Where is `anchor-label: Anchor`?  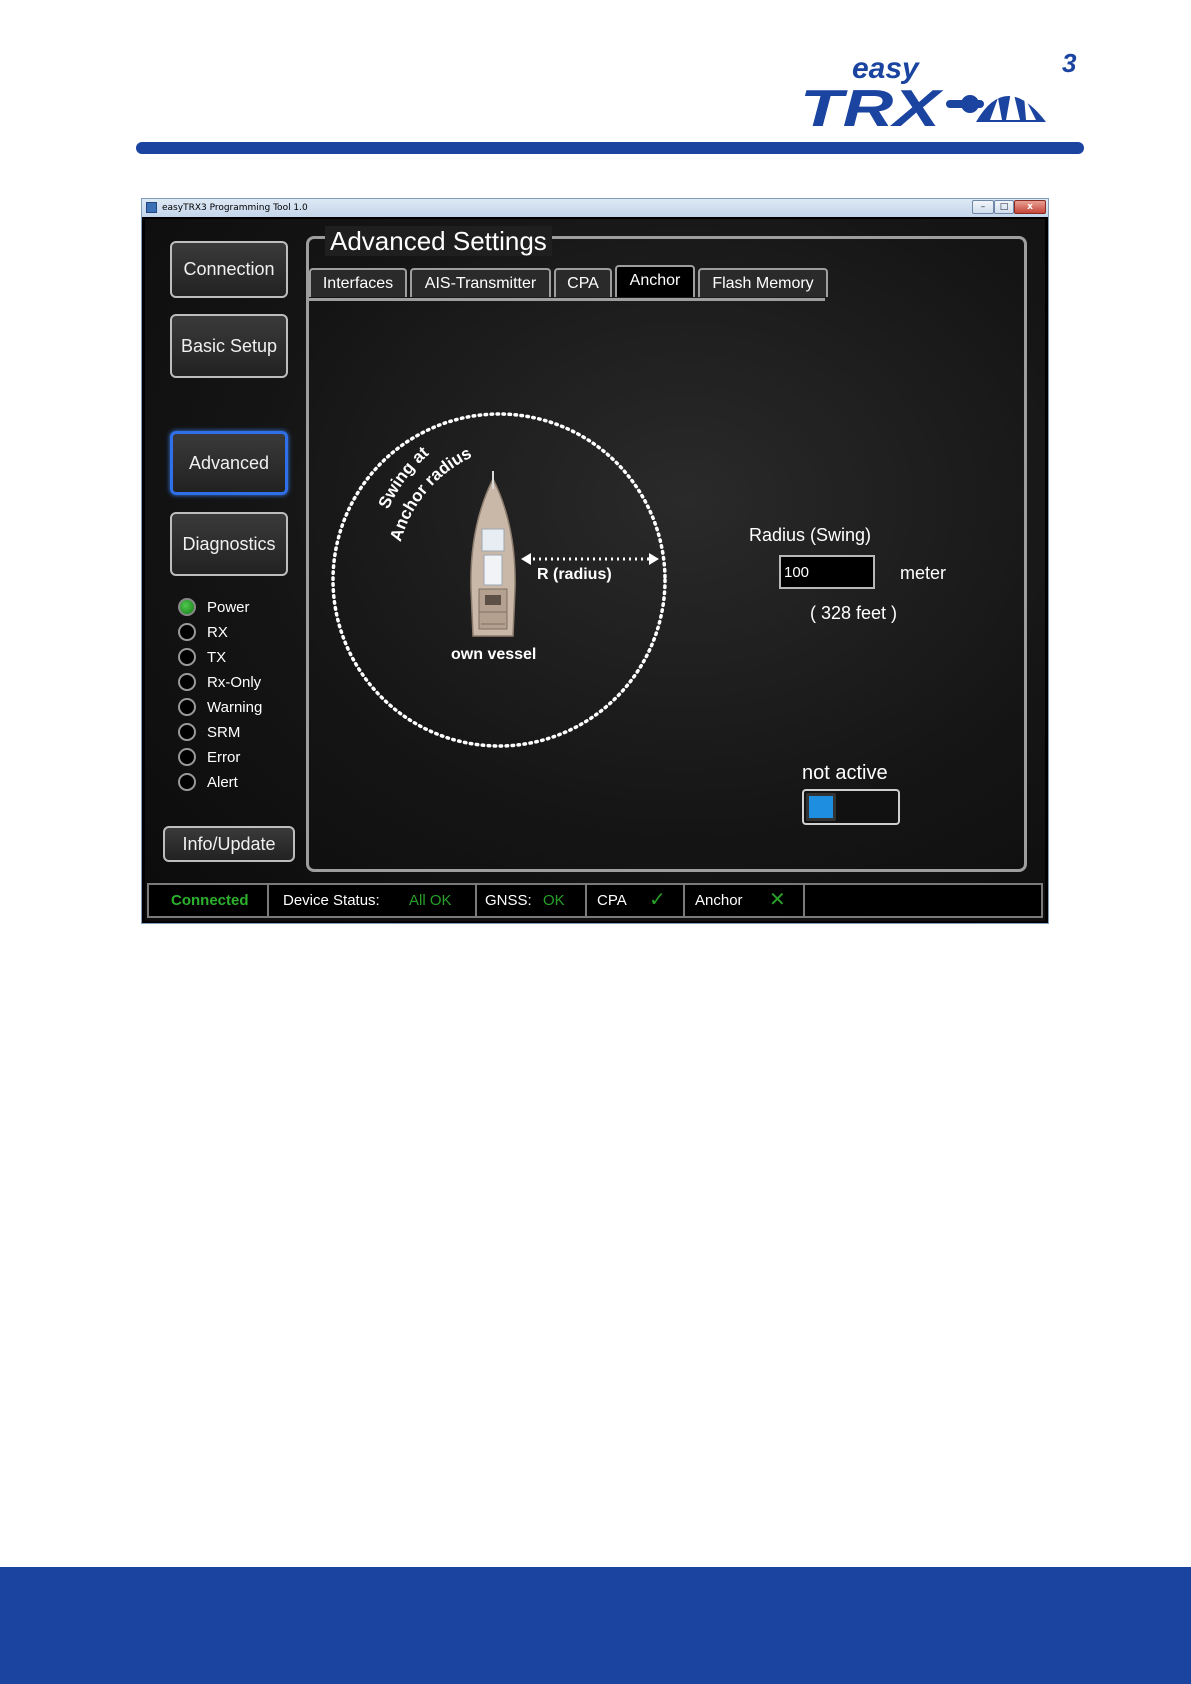
anchor-label: Anchor is located at coordinates (719, 900).